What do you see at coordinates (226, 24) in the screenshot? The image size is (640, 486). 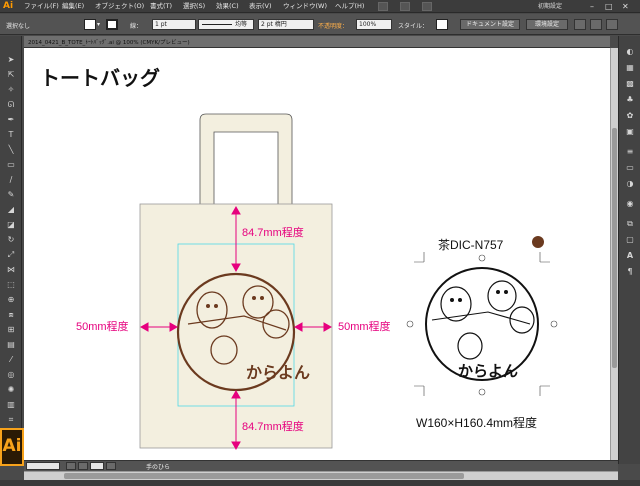 I see `stroke-style-dropdown: 均等` at bounding box center [226, 24].